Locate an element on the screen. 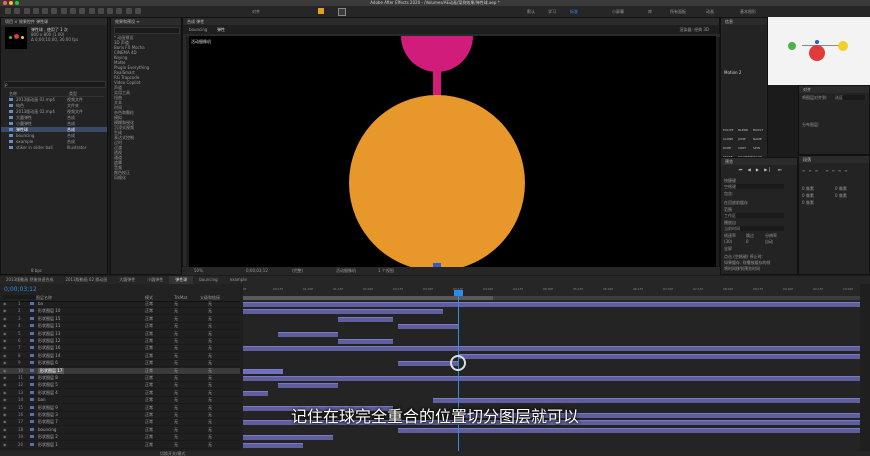  skip-field: 0 is located at coordinates (747, 241).